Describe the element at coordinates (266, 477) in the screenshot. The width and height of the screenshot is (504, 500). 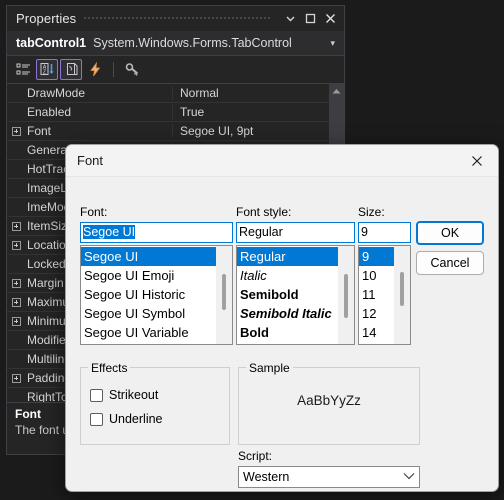
I see `script-value: Western` at that location.